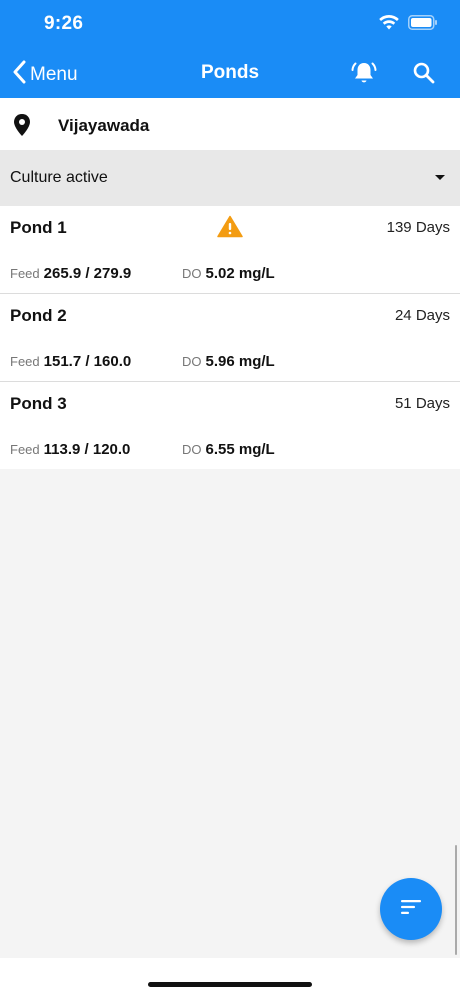 The height and width of the screenshot is (996, 460). I want to click on bell-ring-icon, so click(364, 76).